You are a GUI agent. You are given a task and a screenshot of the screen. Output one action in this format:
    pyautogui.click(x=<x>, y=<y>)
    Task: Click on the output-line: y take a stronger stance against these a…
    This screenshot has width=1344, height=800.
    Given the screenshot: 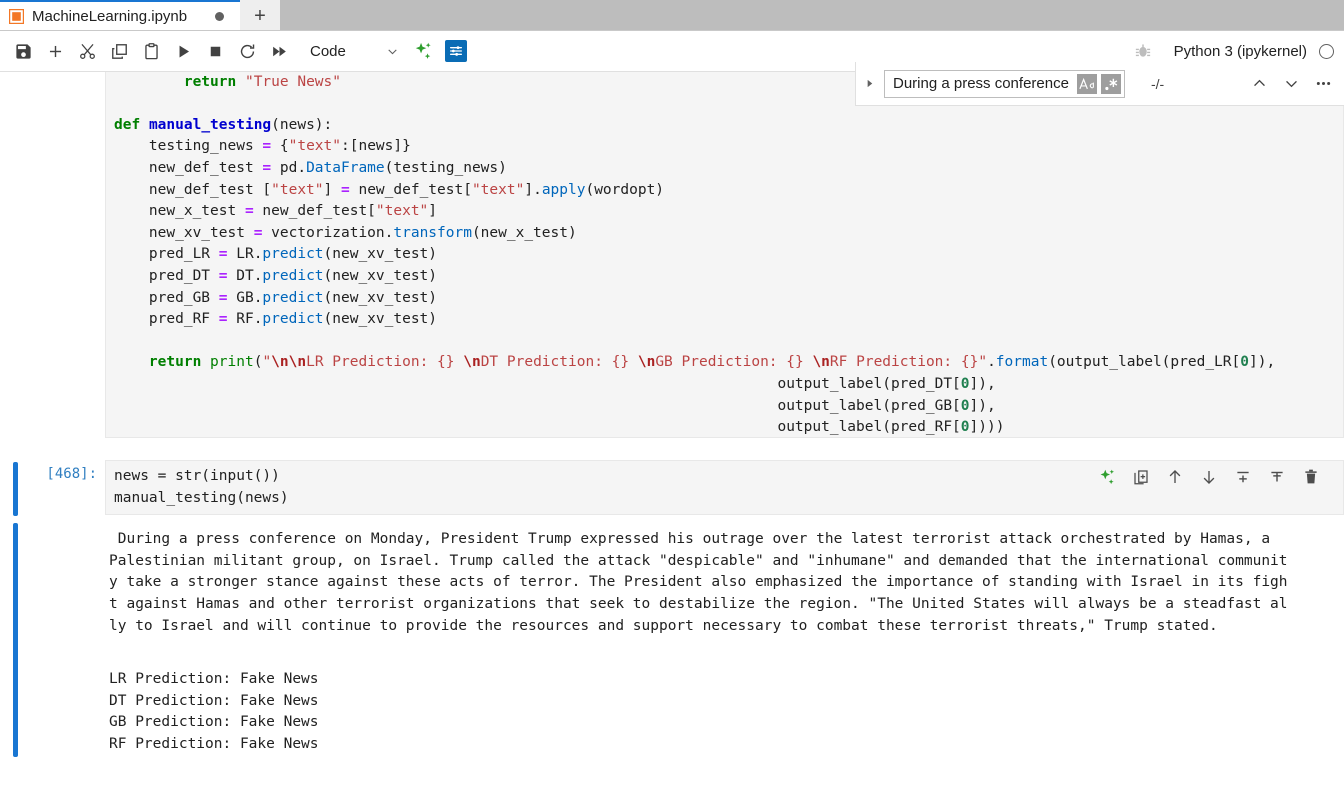 What is the action you would take?
    pyautogui.click(x=698, y=582)
    